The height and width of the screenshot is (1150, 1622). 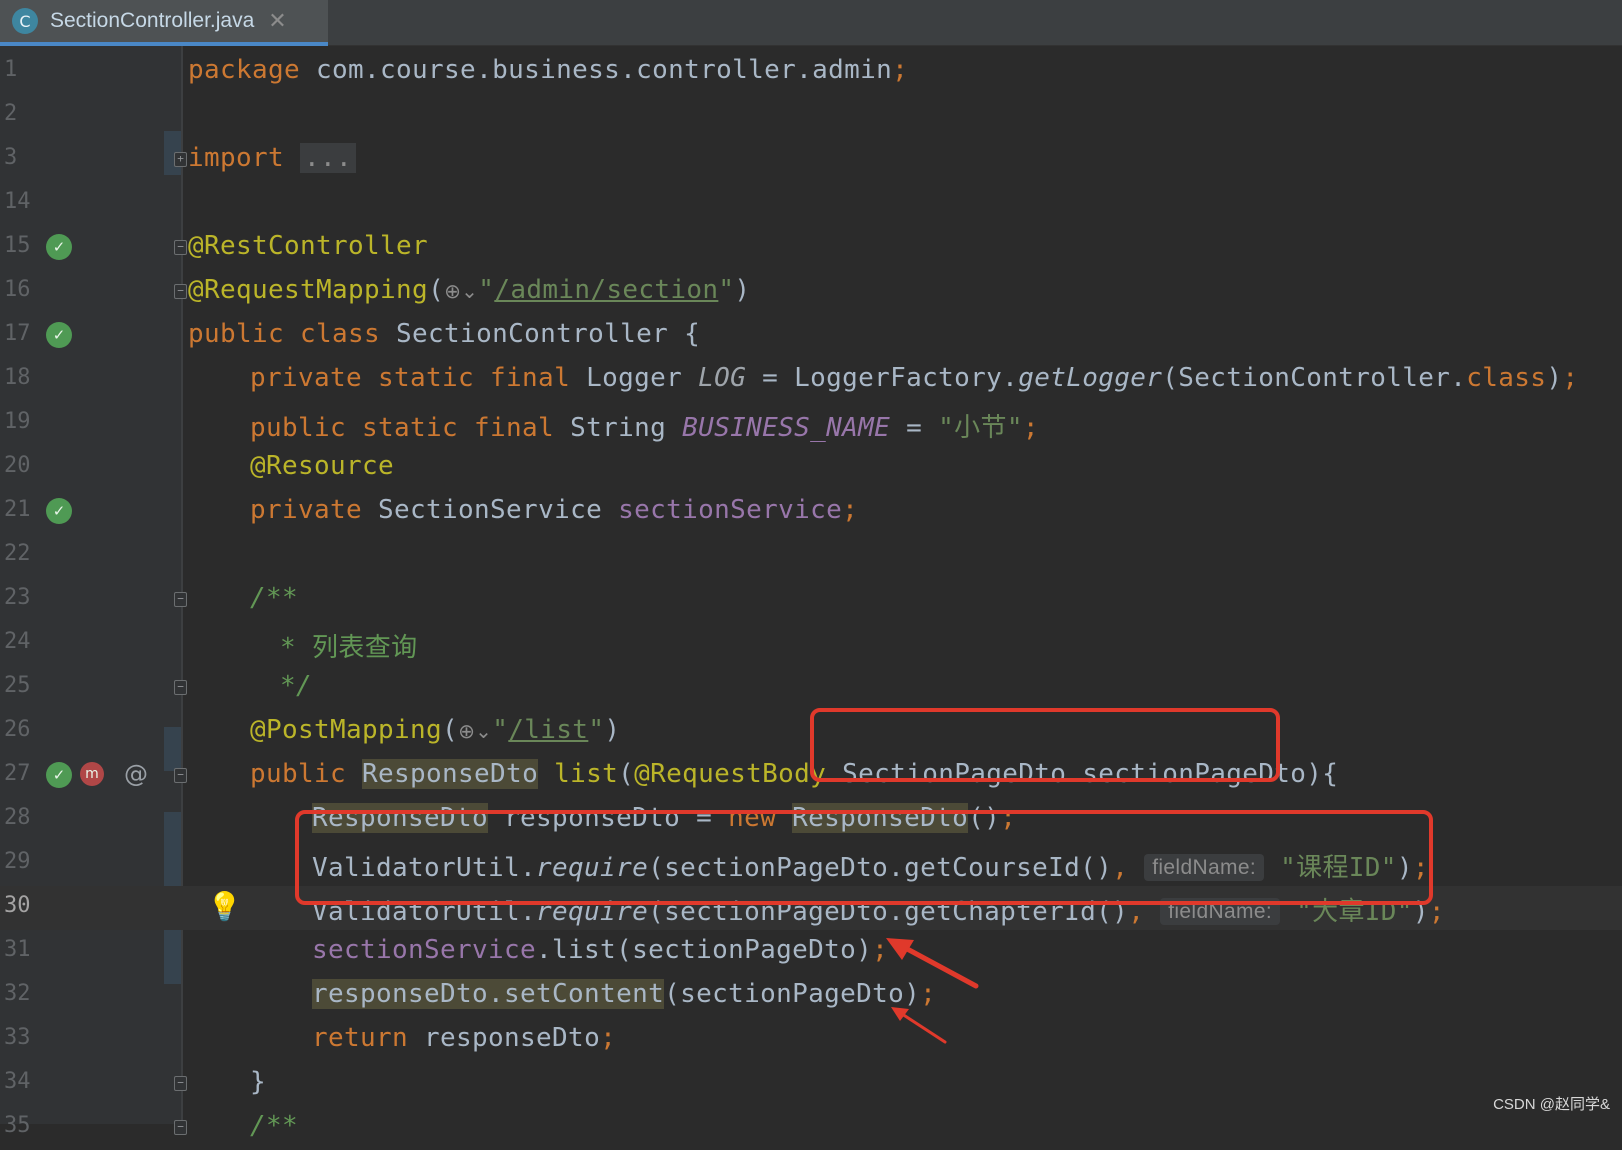 What do you see at coordinates (811, 468) in the screenshot?
I see `code-line: 20 @Resource` at bounding box center [811, 468].